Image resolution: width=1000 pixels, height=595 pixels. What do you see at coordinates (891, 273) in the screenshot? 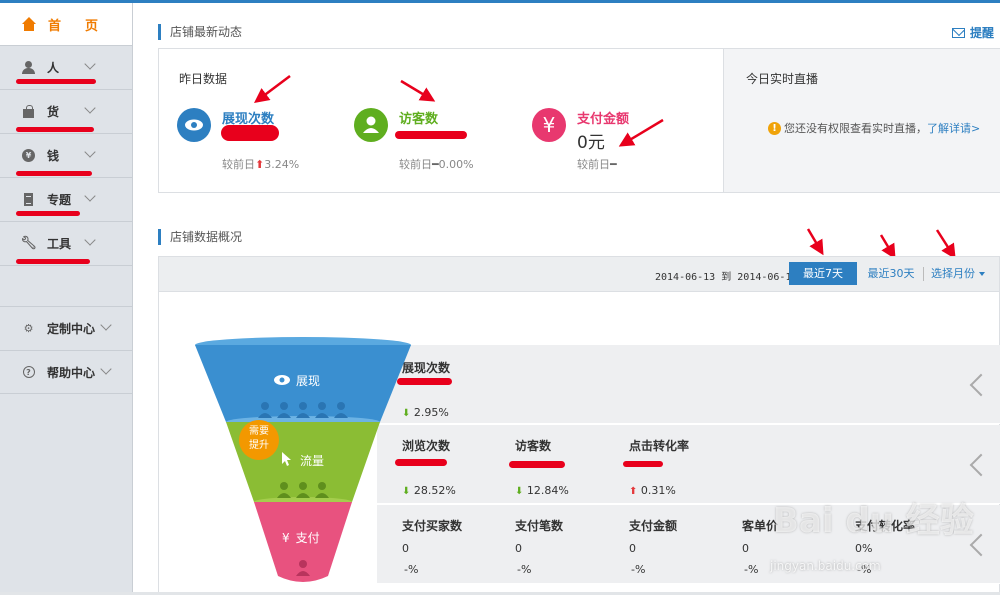
I see `last-30-days-button: 最近30天` at bounding box center [891, 273].